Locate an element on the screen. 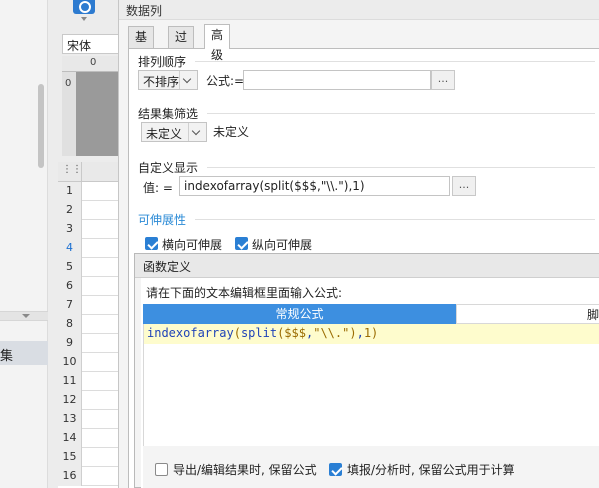 The width and height of the screenshot is (599, 488). left-panel-section-label: 集 is located at coordinates (7, 356).